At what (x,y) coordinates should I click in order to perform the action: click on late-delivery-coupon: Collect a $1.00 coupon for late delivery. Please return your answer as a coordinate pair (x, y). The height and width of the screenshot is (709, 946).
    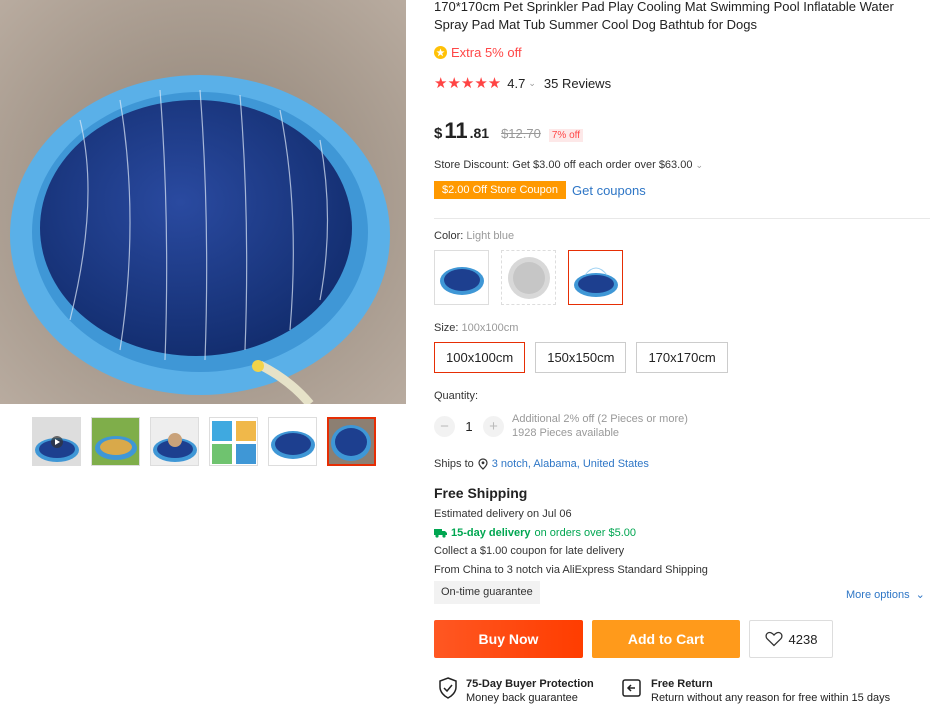
    Looking at the image, I should click on (529, 551).